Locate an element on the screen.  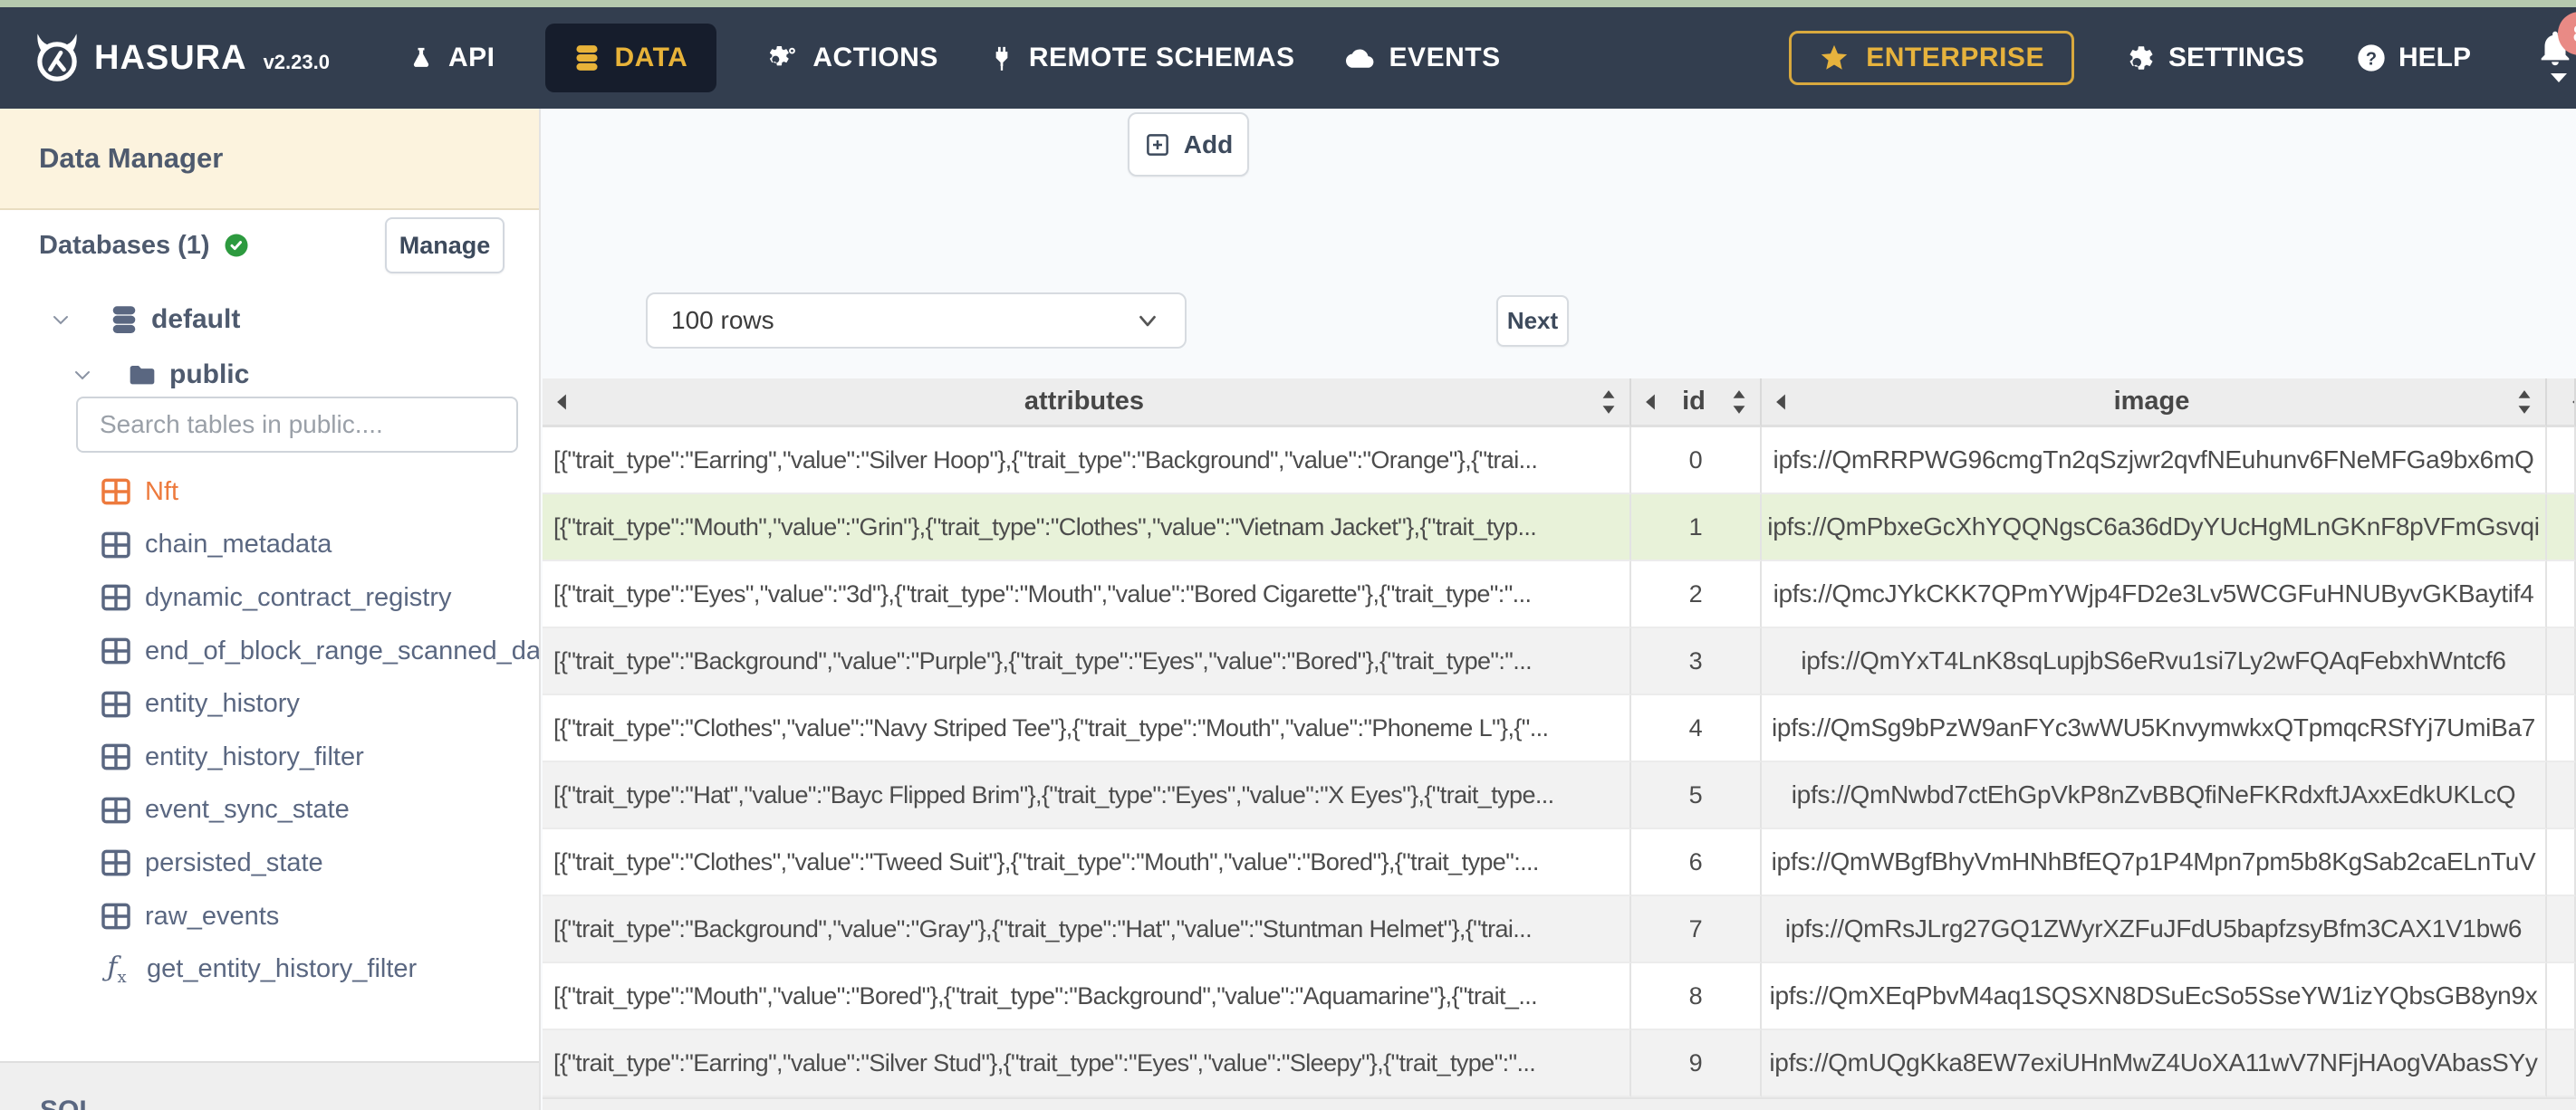
rows-per-page-select: 100 rows is located at coordinates (916, 321).